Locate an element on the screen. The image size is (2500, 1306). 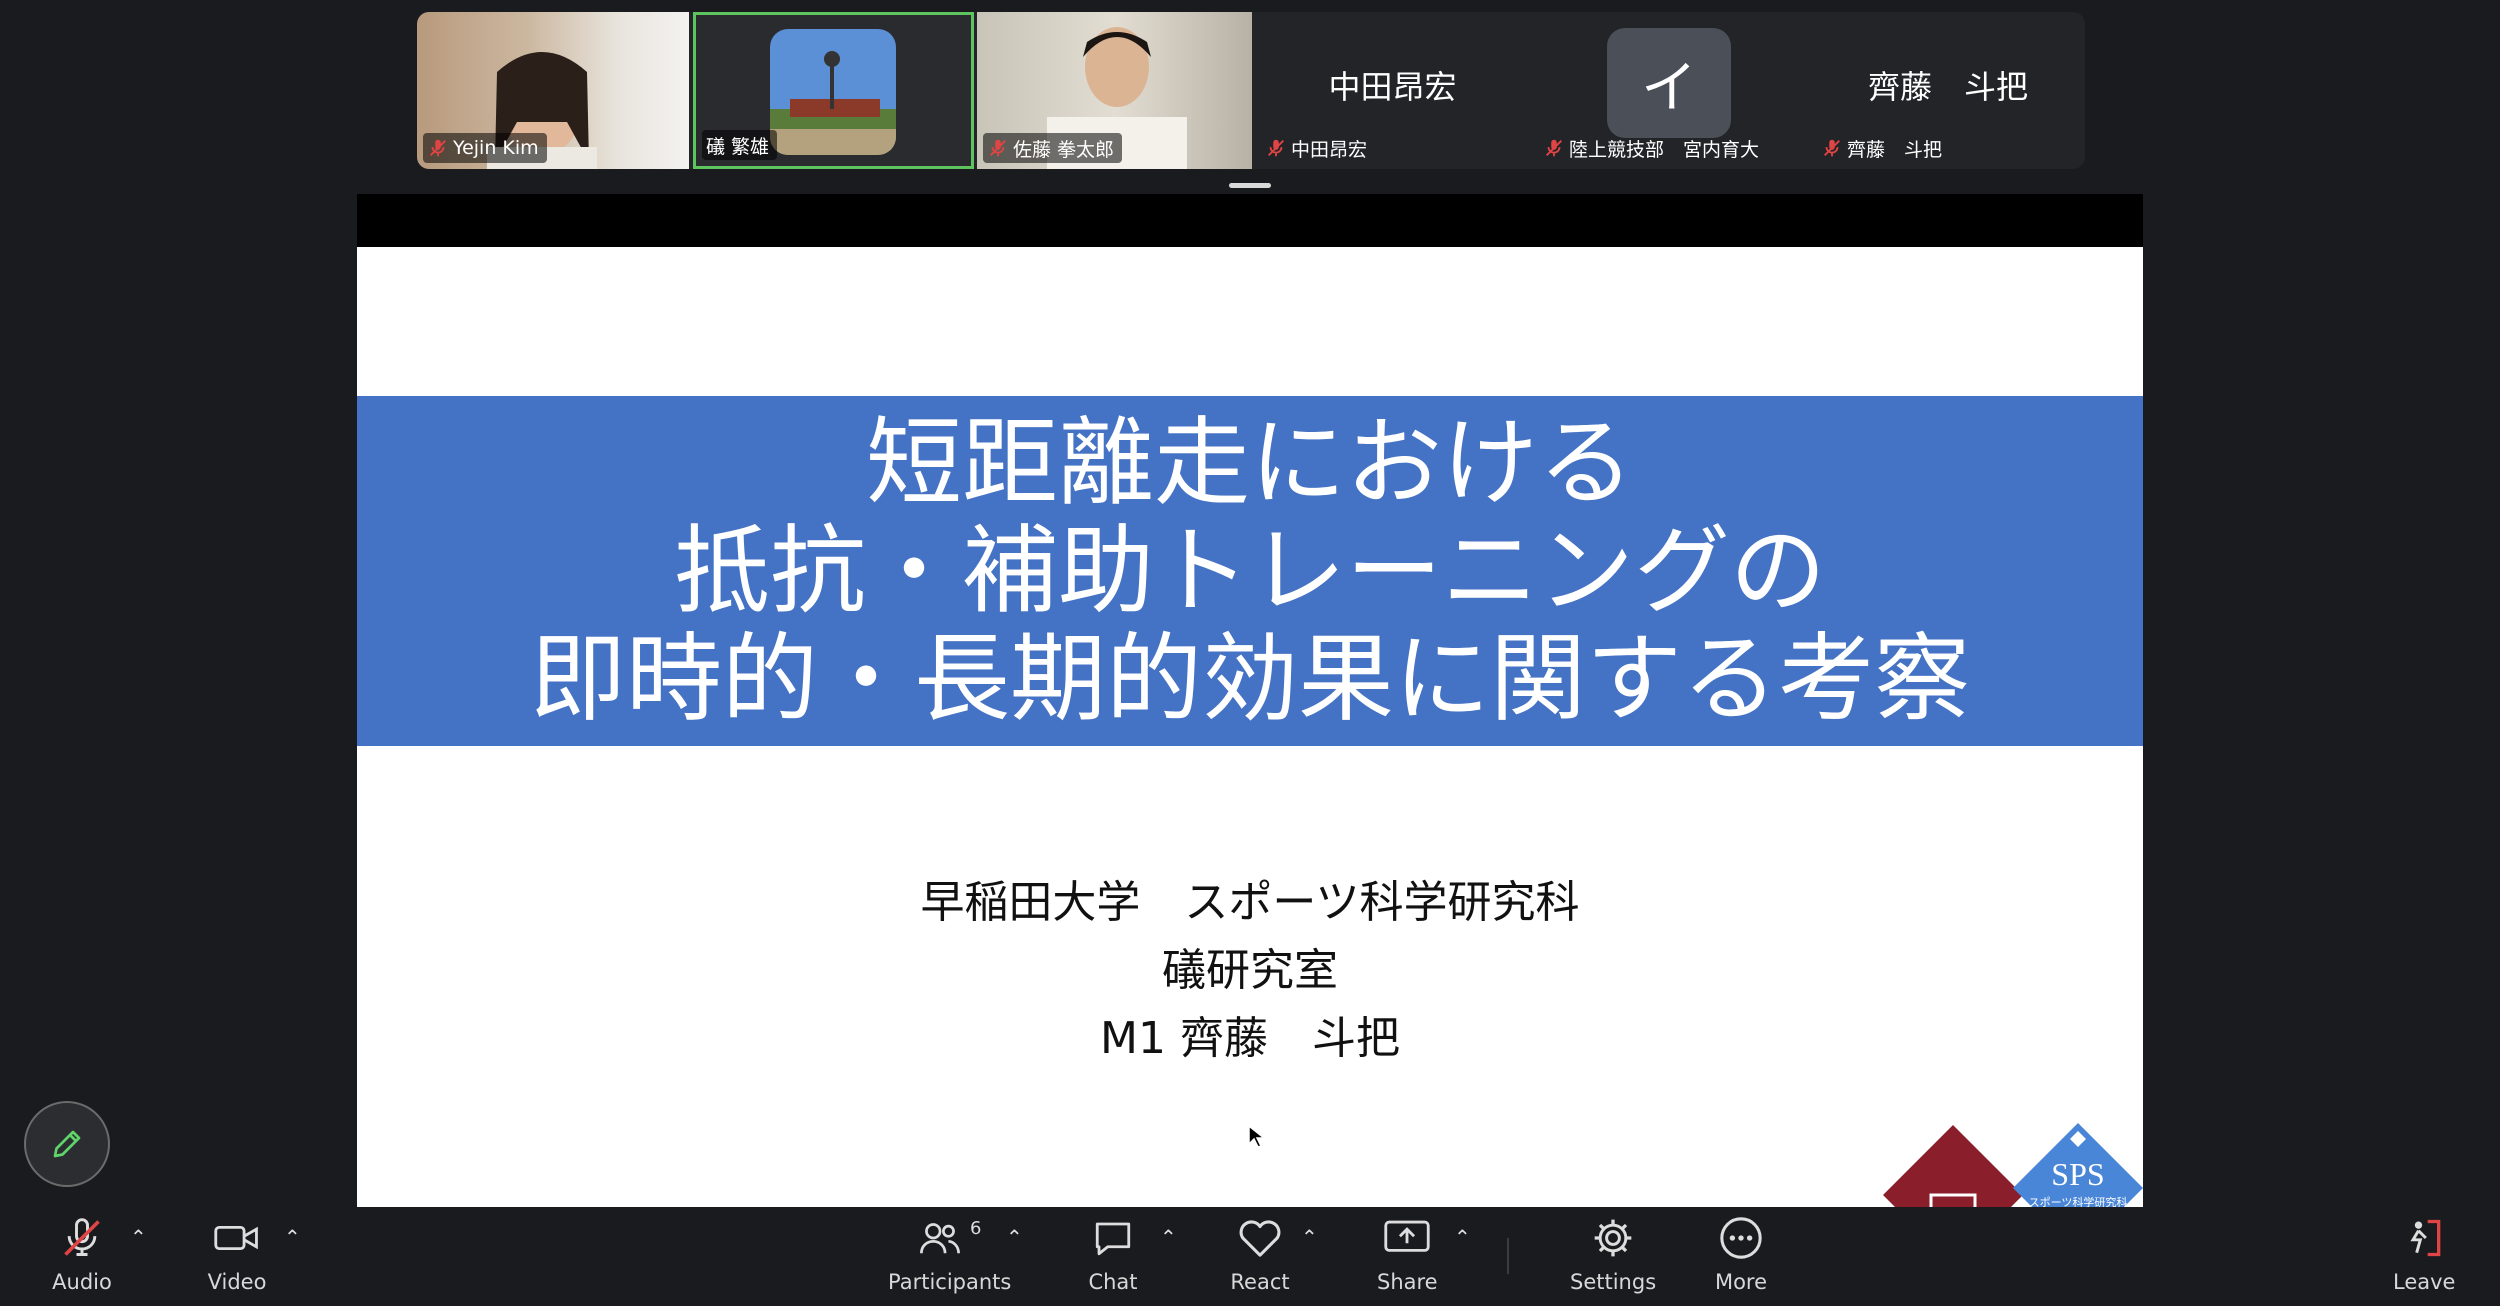
toolbar-divider is located at coordinates (1508, 1256).